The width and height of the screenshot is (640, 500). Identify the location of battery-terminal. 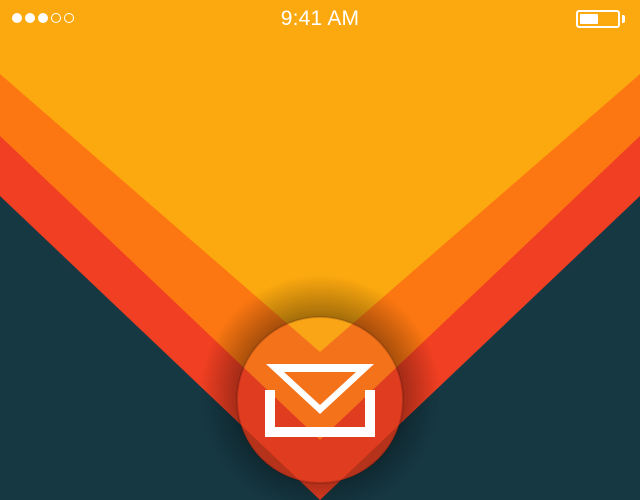
(623, 19).